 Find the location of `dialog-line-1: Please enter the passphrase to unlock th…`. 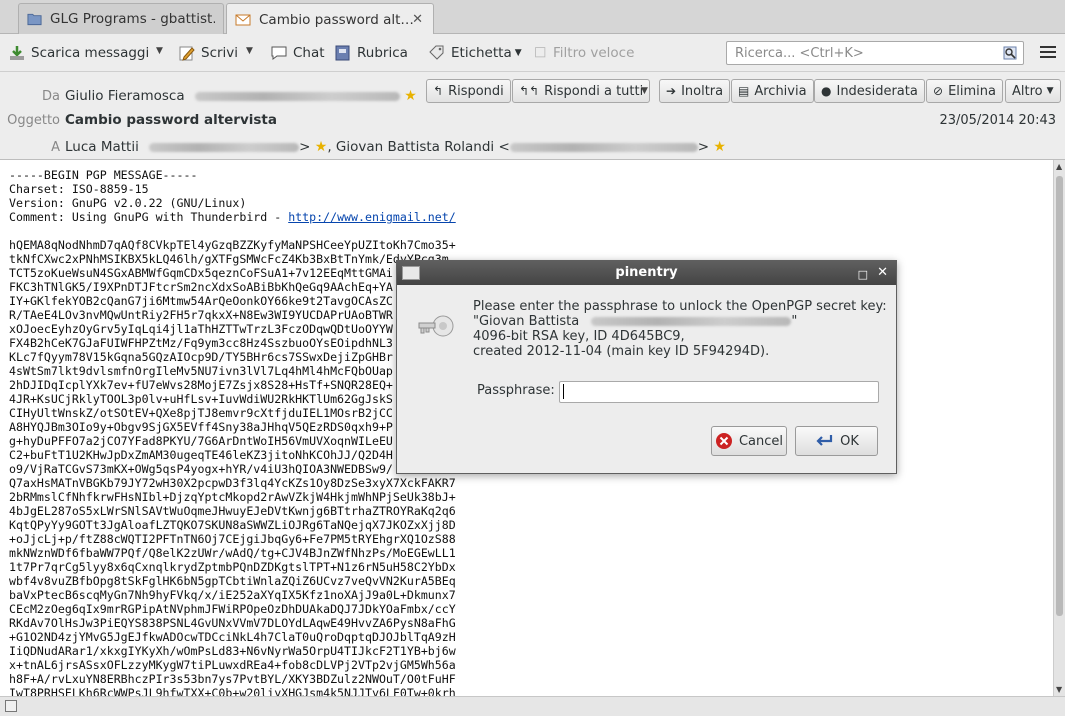

dialog-line-1: Please enter the passphrase to unlock th… is located at coordinates (680, 306).